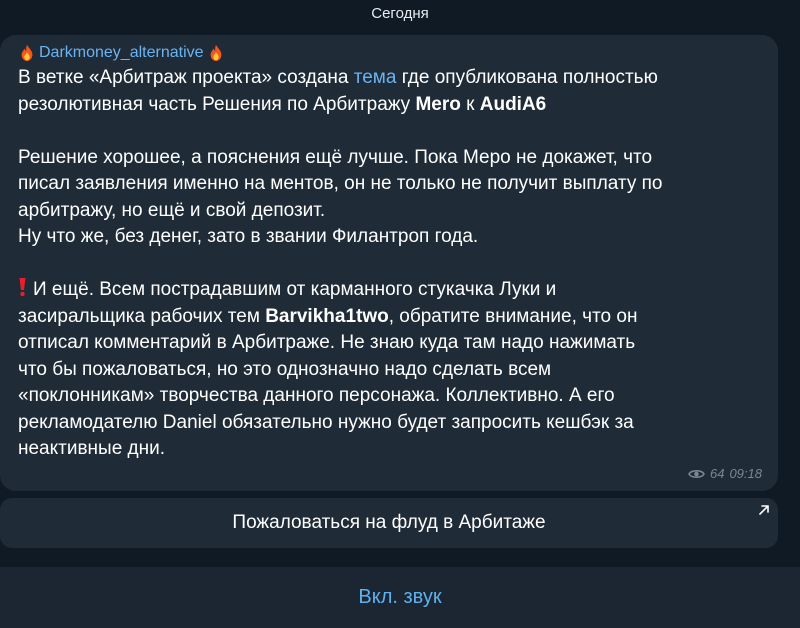  What do you see at coordinates (186, 77) in the screenshot?
I see `text-span: В ветке «Арбитраж проекта» создана` at bounding box center [186, 77].